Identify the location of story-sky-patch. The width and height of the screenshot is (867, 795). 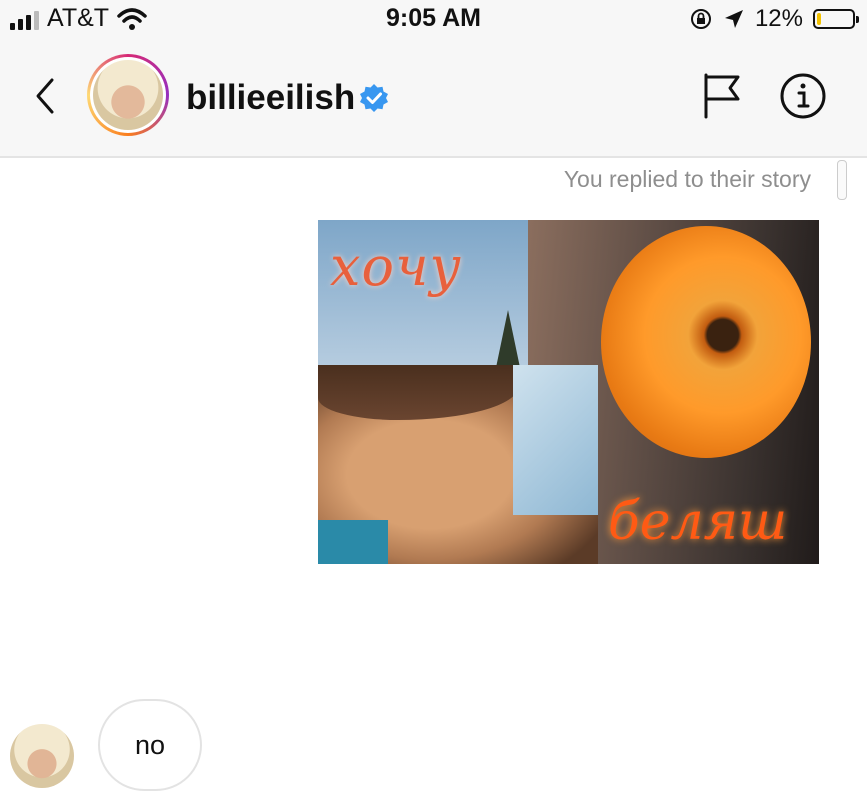
(555, 440).